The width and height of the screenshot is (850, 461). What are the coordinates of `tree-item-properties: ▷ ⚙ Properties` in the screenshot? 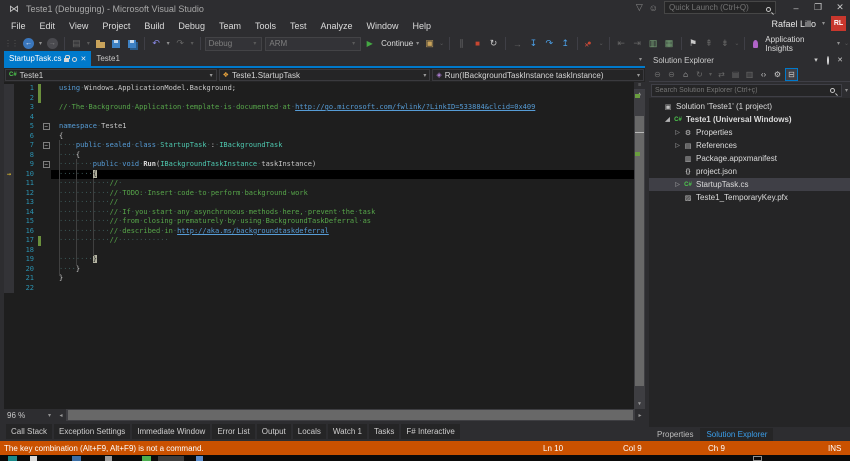 It's located at (749, 132).